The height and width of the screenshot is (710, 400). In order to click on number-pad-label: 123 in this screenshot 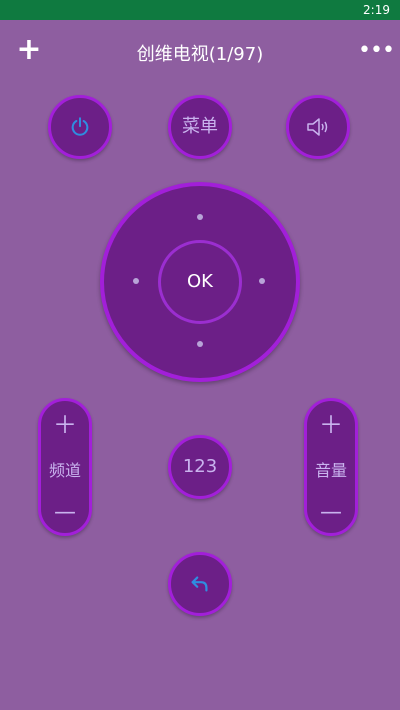, I will do `click(200, 466)`.